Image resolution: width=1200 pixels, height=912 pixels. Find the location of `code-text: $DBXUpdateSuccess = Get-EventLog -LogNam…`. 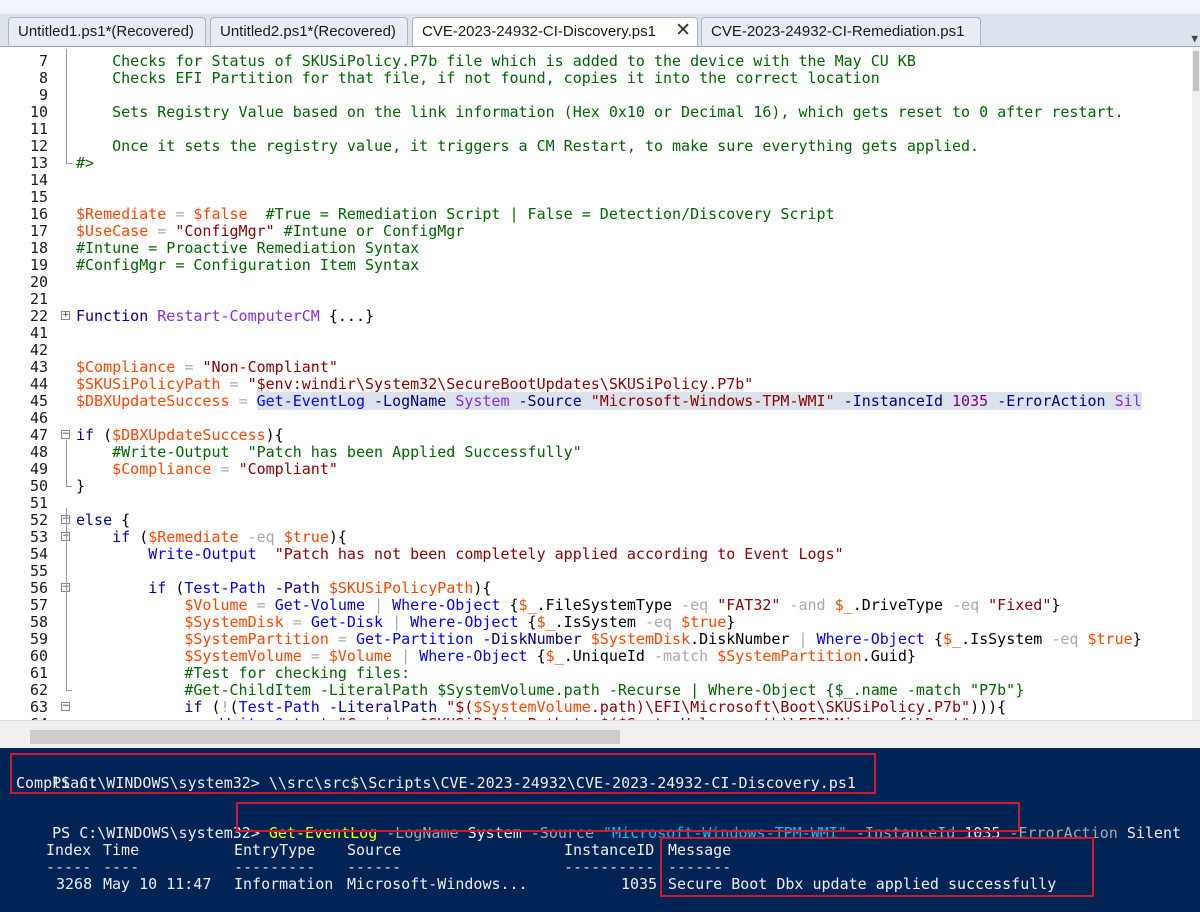

code-text: $DBXUpdateSuccess = Get-EventLog -LogNam… is located at coordinates (609, 401).